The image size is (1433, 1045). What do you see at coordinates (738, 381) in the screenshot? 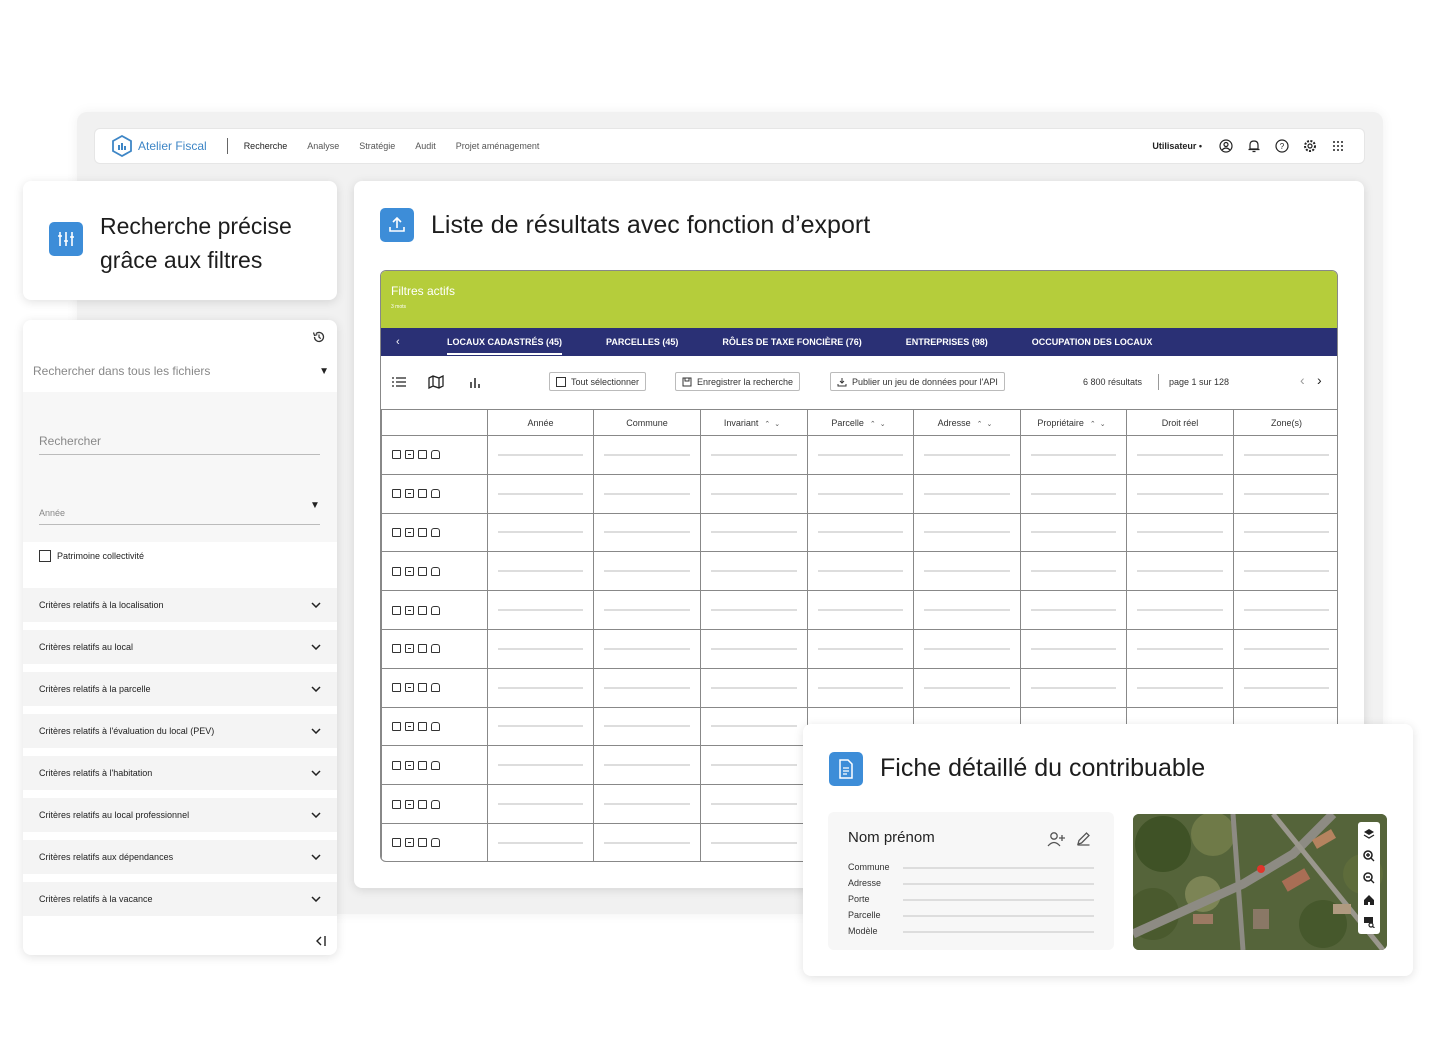
I see `save-search-button: Enregistrer la recherche` at bounding box center [738, 381].